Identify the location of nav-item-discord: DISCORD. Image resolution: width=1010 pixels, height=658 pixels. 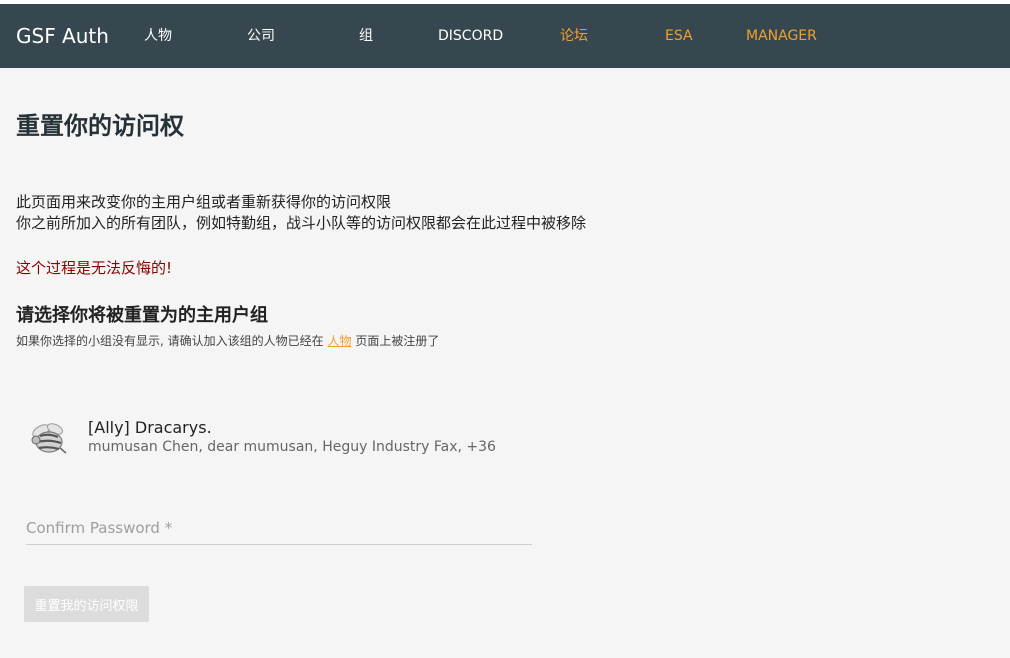
(470, 36).